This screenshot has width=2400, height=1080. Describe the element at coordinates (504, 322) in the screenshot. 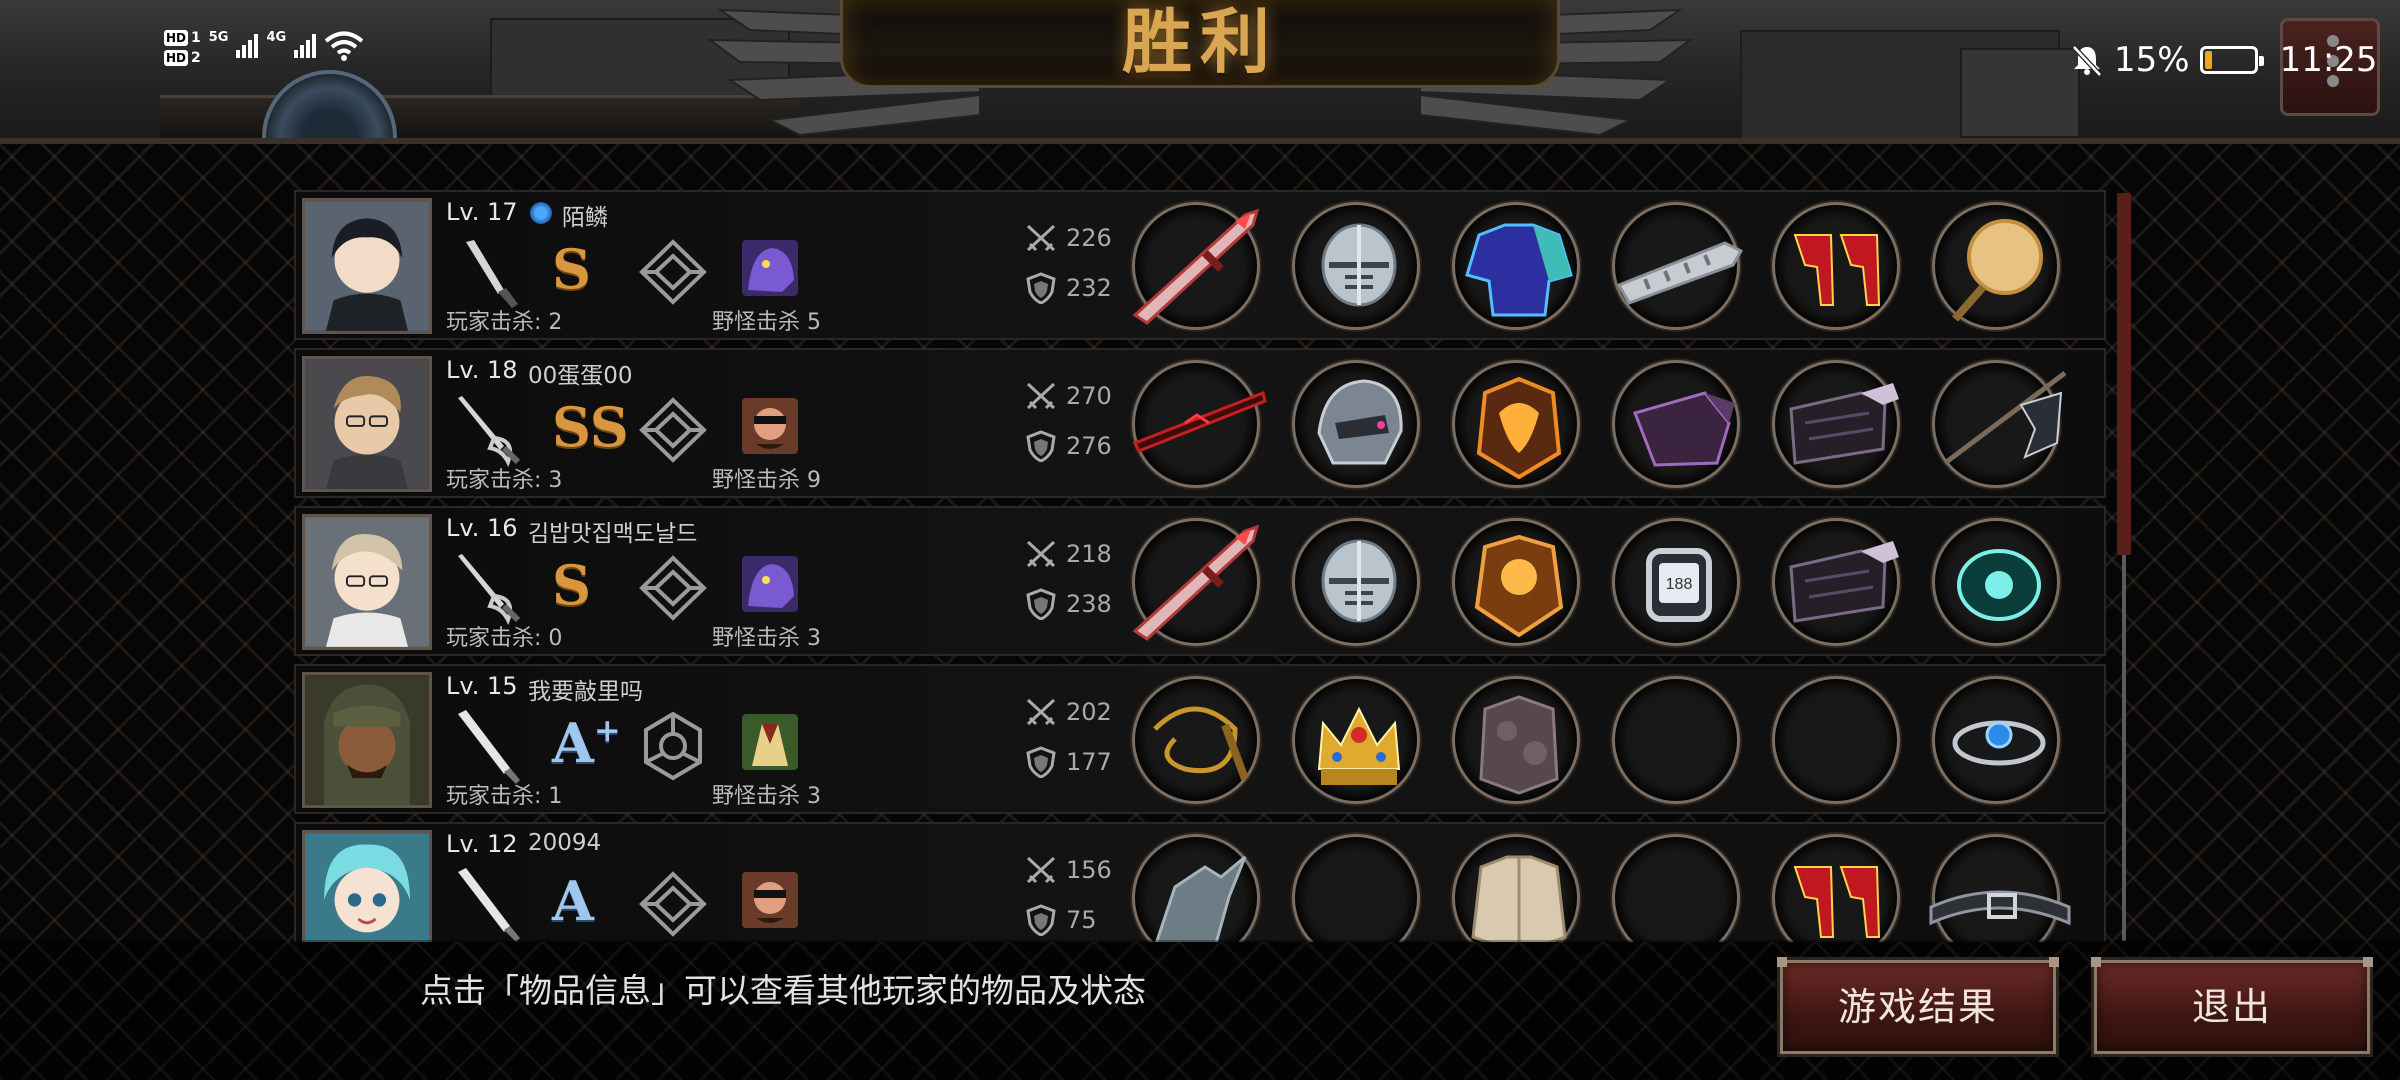

I see `player-kills: 玩家击杀: 2` at that location.